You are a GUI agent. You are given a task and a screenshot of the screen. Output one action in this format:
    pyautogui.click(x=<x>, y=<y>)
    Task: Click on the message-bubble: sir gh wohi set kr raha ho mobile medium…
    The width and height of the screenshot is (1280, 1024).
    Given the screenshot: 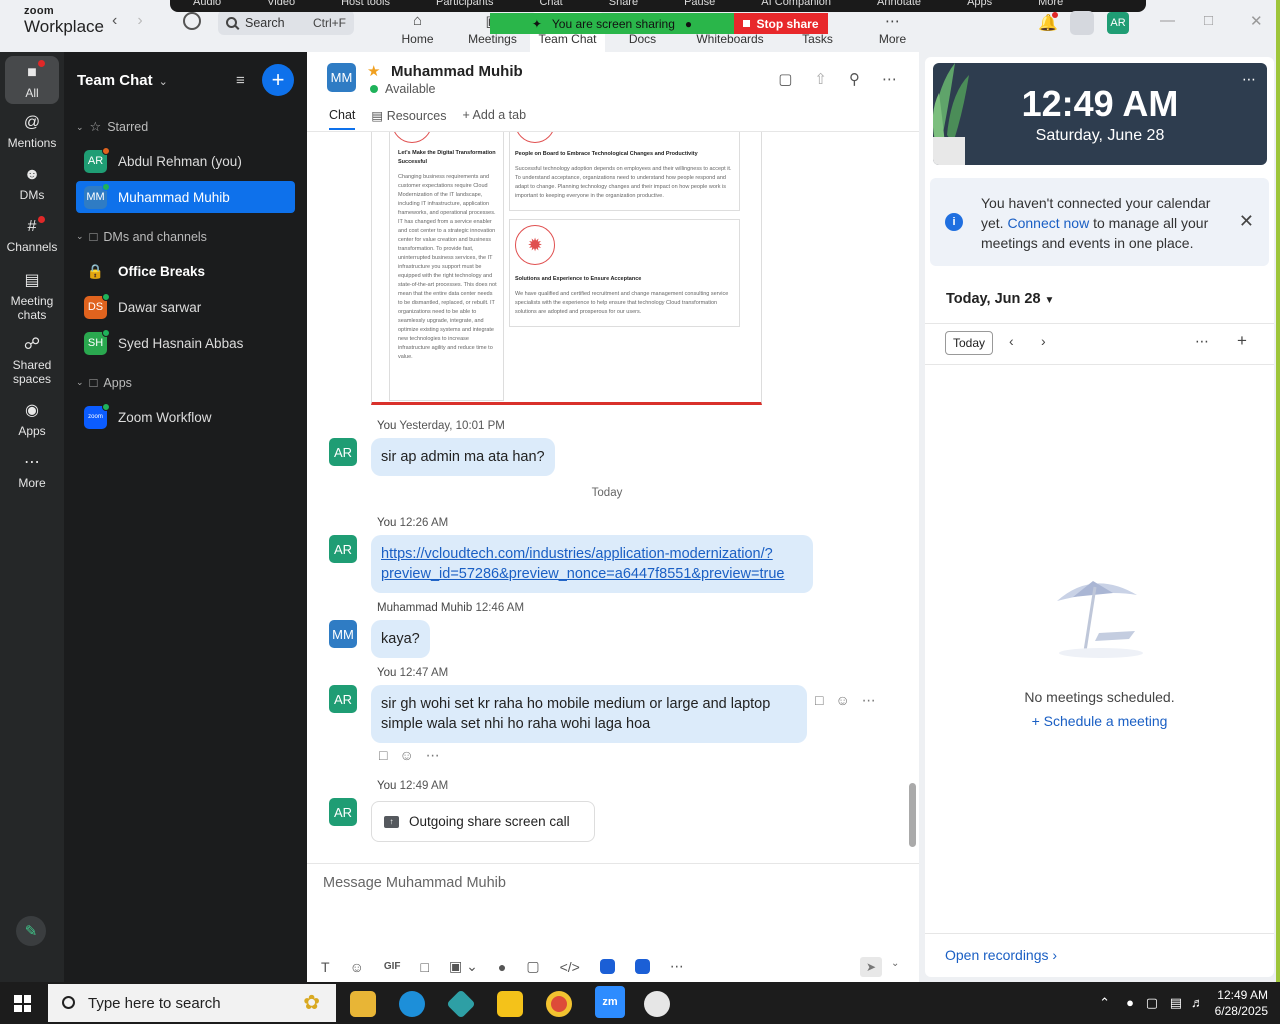 What is the action you would take?
    pyautogui.click(x=589, y=714)
    